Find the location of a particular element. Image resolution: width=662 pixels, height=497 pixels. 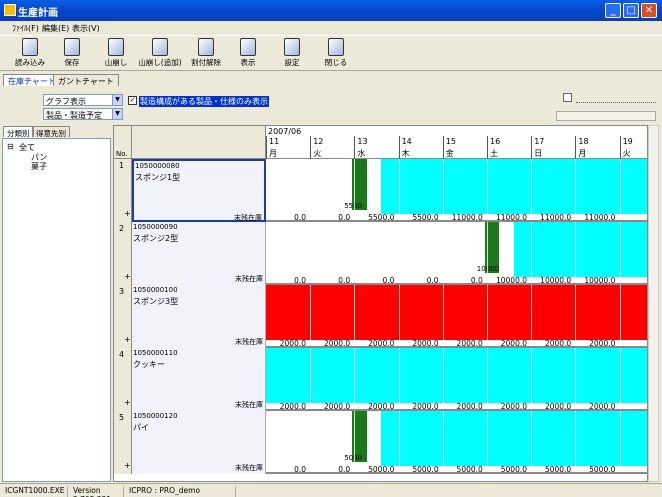

toolbar: 読み込み 保存 山崩し 山崩し(追加) 割付解除 表示 設定 閉じる is located at coordinates (331, 53).